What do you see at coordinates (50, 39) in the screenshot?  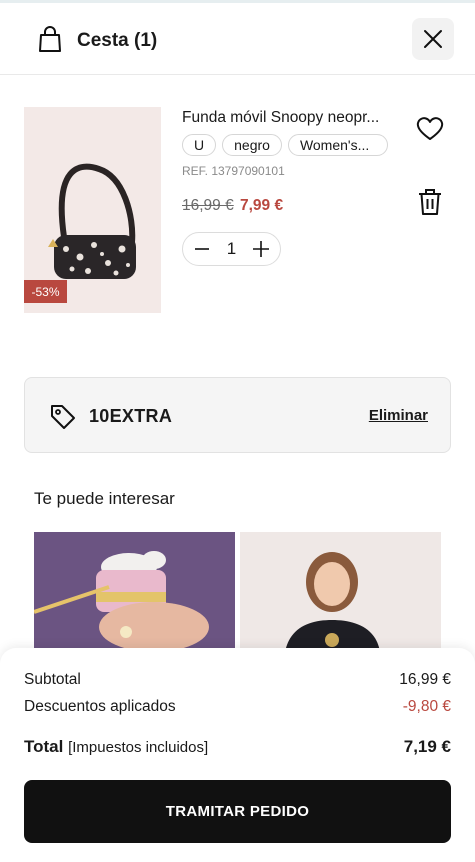 I see `shopping-bag-icon` at bounding box center [50, 39].